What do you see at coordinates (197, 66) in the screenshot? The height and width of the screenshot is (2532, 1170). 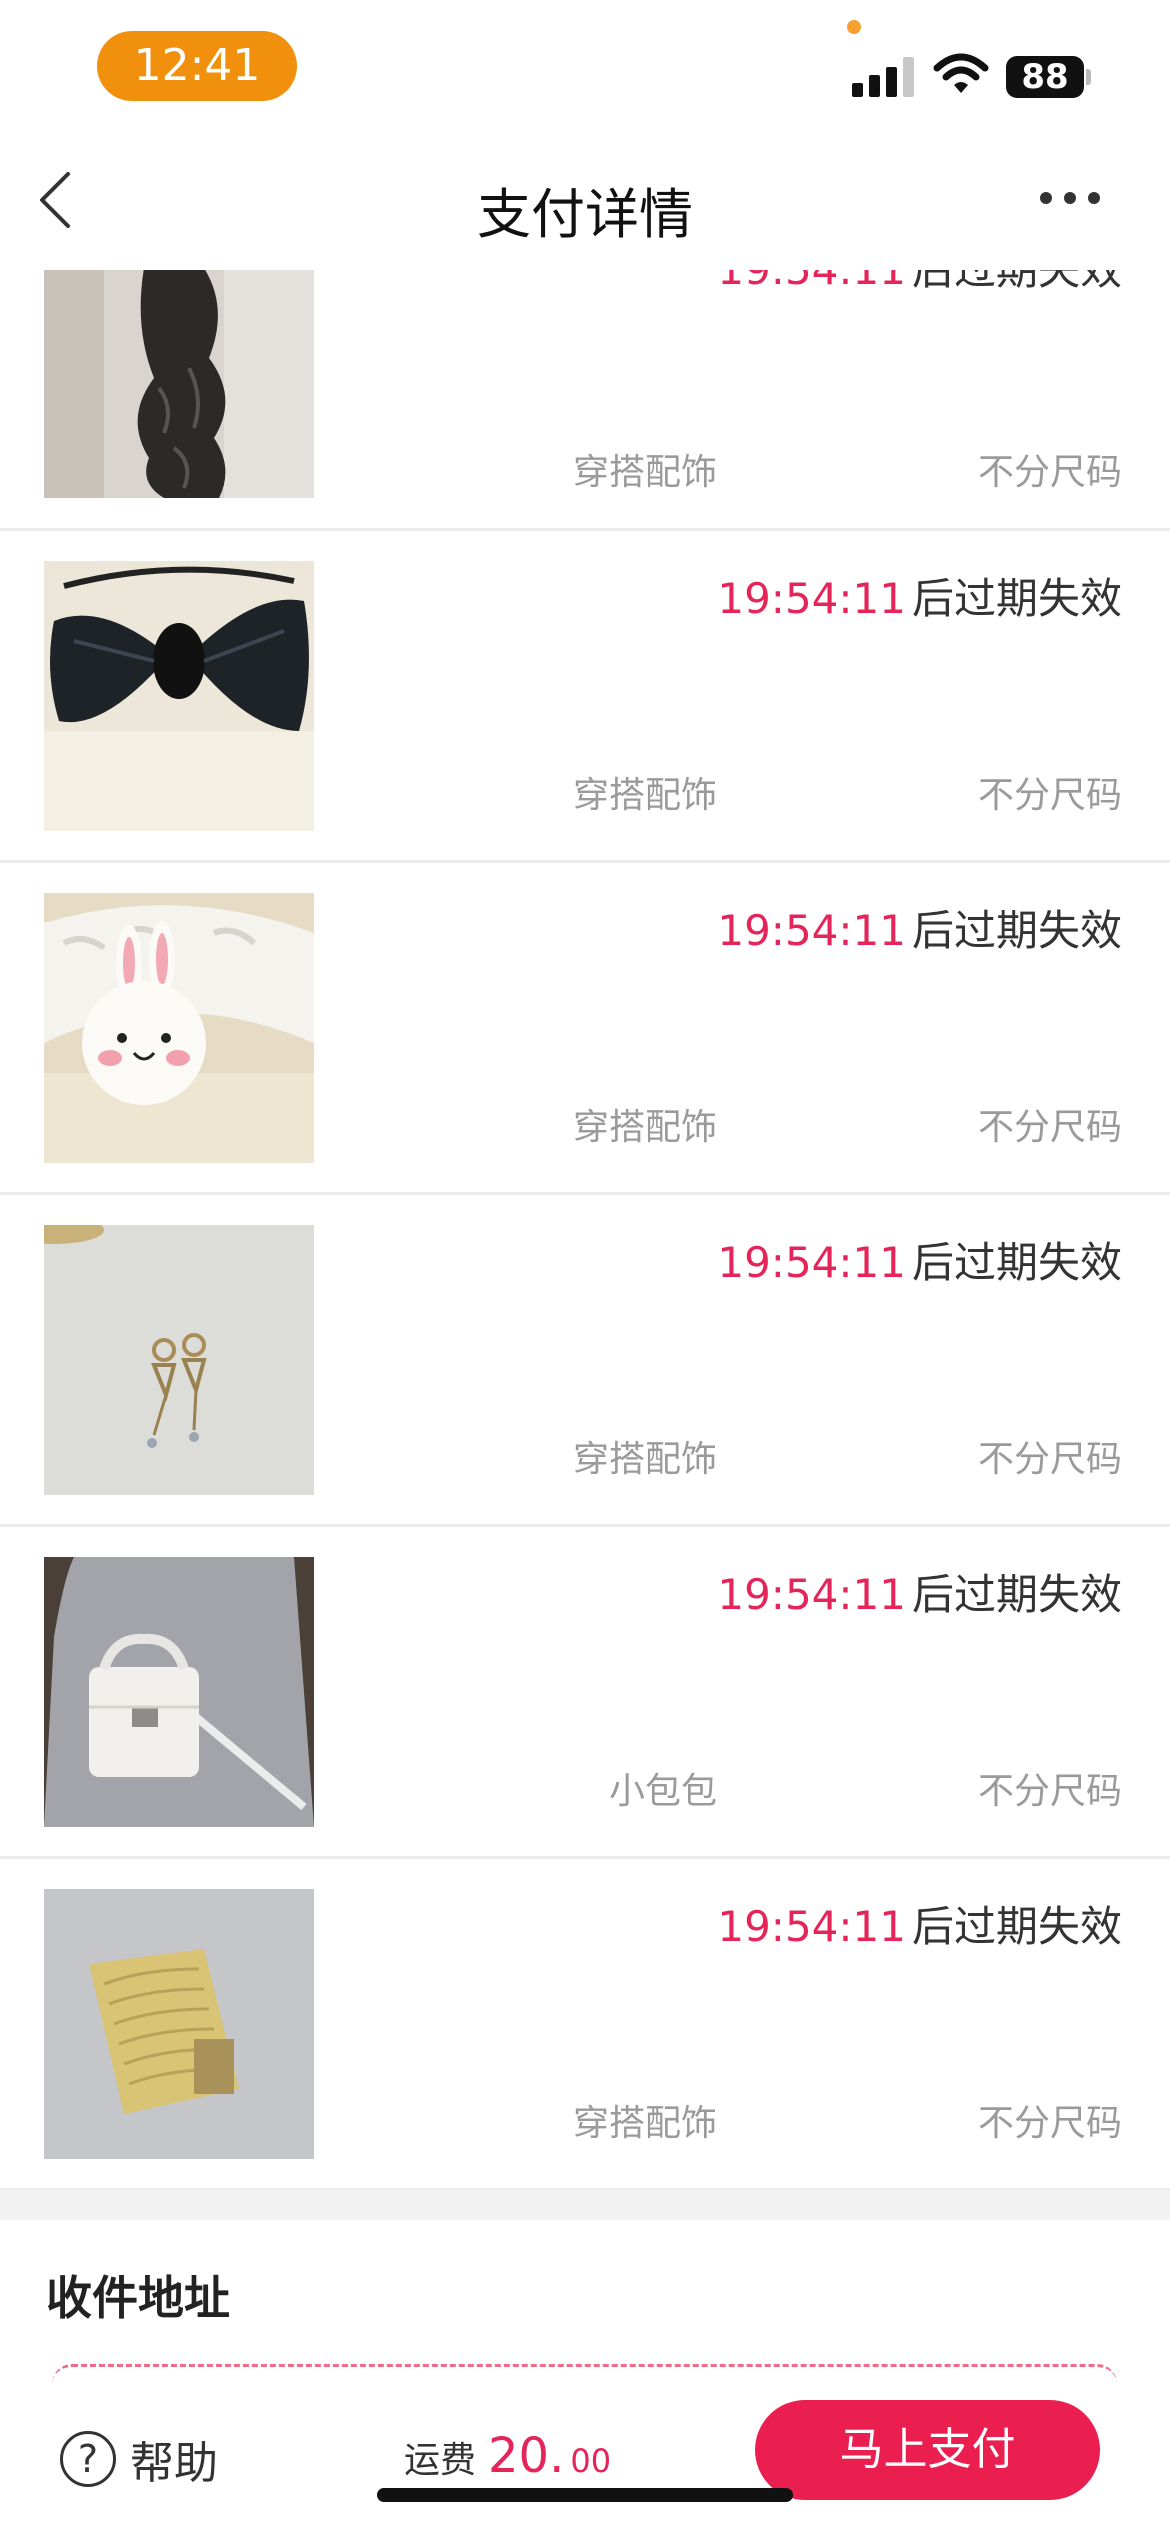 I see `status-time: 12:41` at bounding box center [197, 66].